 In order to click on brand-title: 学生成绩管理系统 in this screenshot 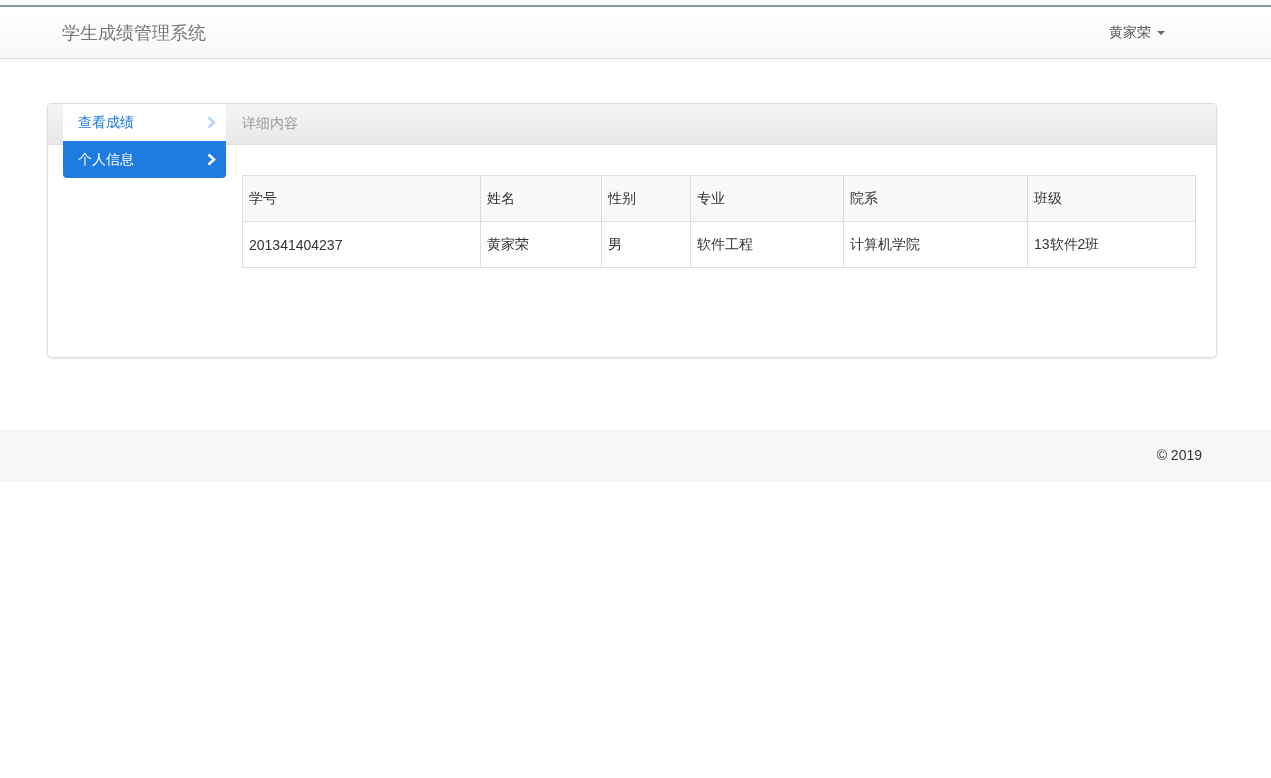, I will do `click(134, 32)`.